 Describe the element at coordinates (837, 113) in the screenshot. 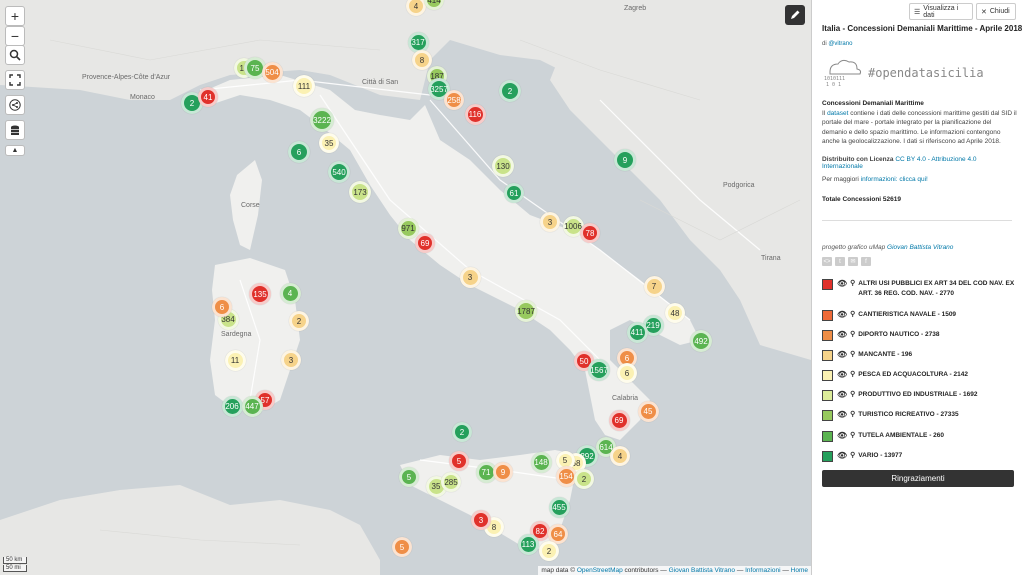

I see `dataset-link: dataset` at that location.